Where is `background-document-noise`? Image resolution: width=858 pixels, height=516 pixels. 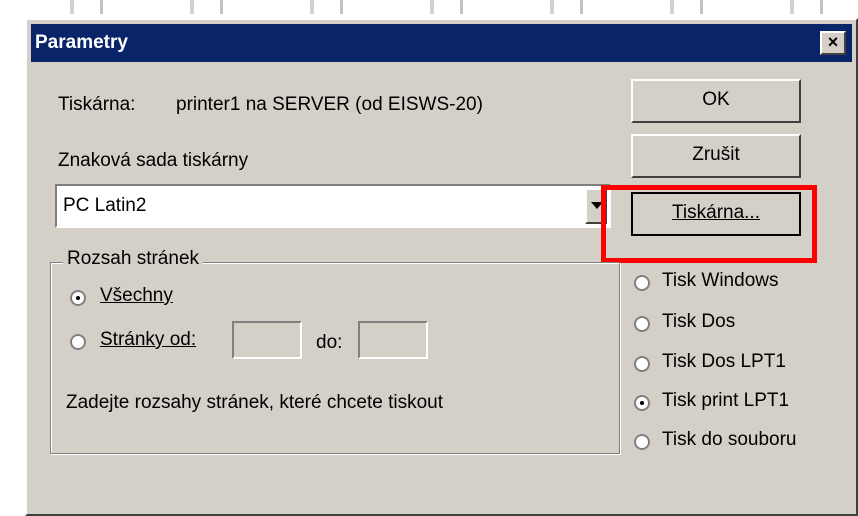
background-document-noise is located at coordinates (440, 7).